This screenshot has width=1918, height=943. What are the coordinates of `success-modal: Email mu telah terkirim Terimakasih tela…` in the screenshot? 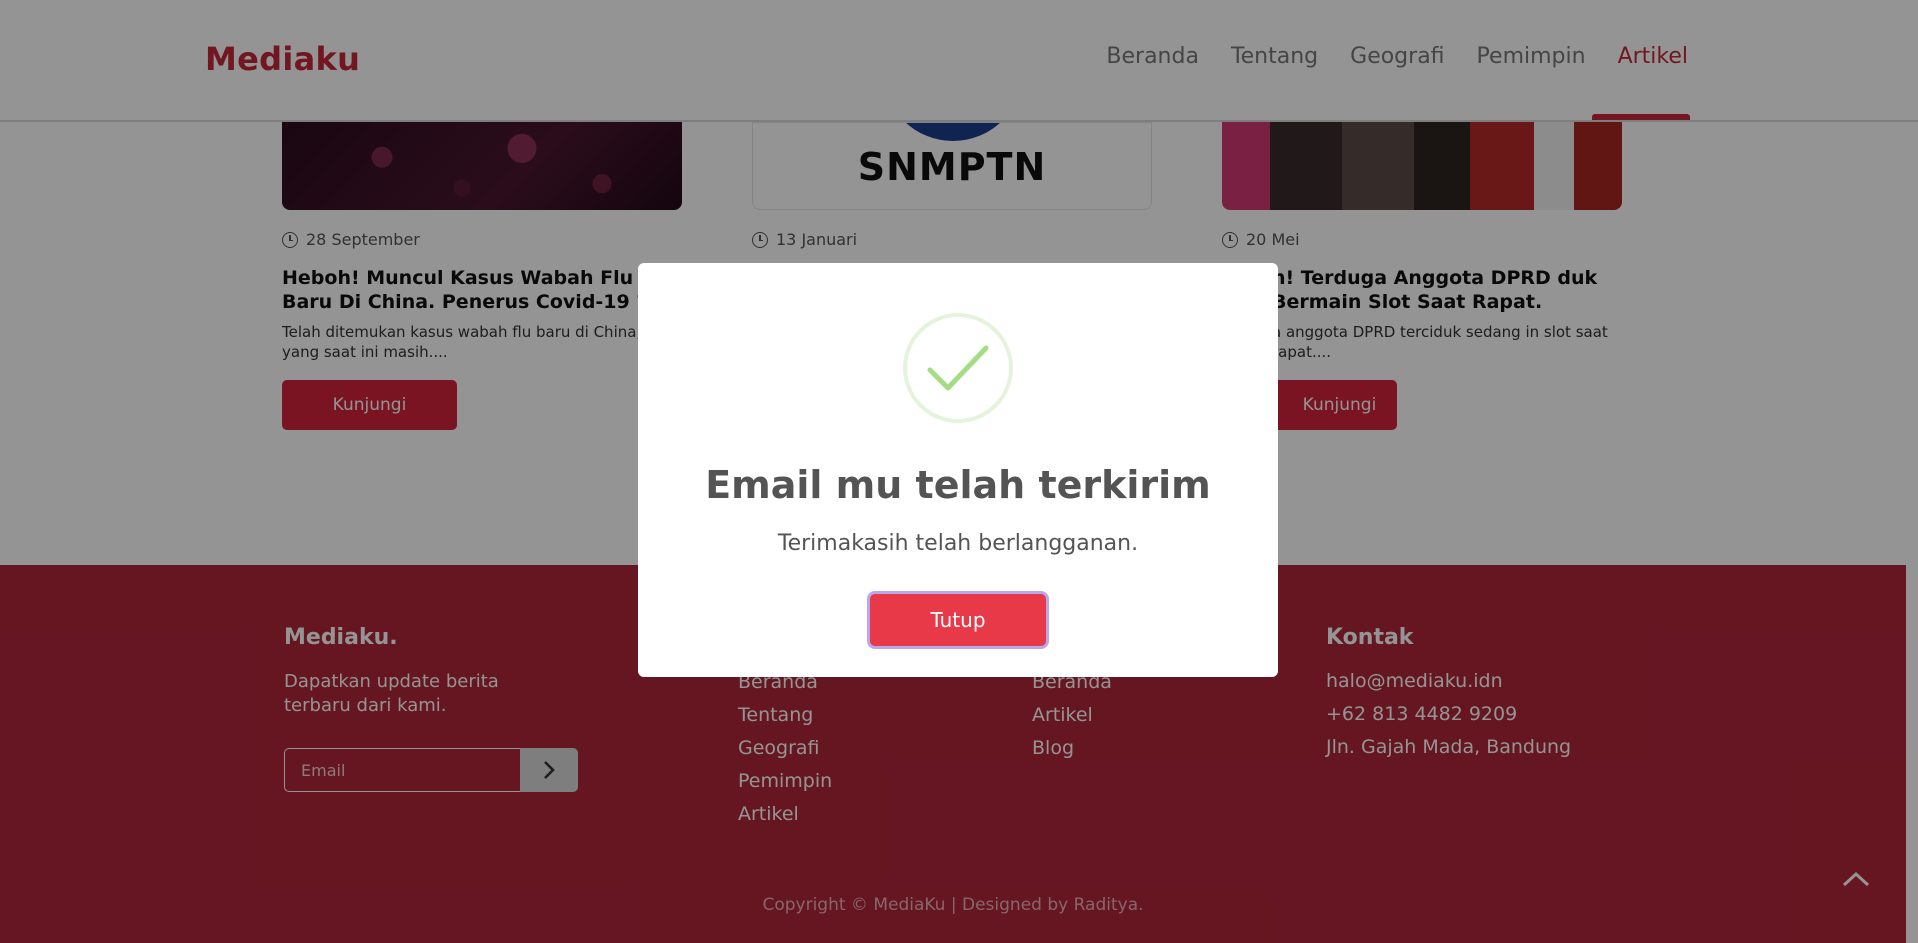 It's located at (958, 470).